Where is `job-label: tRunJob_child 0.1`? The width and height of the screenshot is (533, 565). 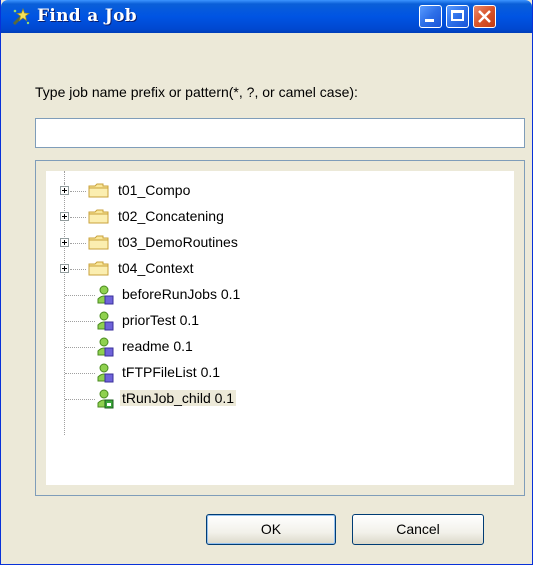
job-label: tRunJob_child 0.1 is located at coordinates (178, 398).